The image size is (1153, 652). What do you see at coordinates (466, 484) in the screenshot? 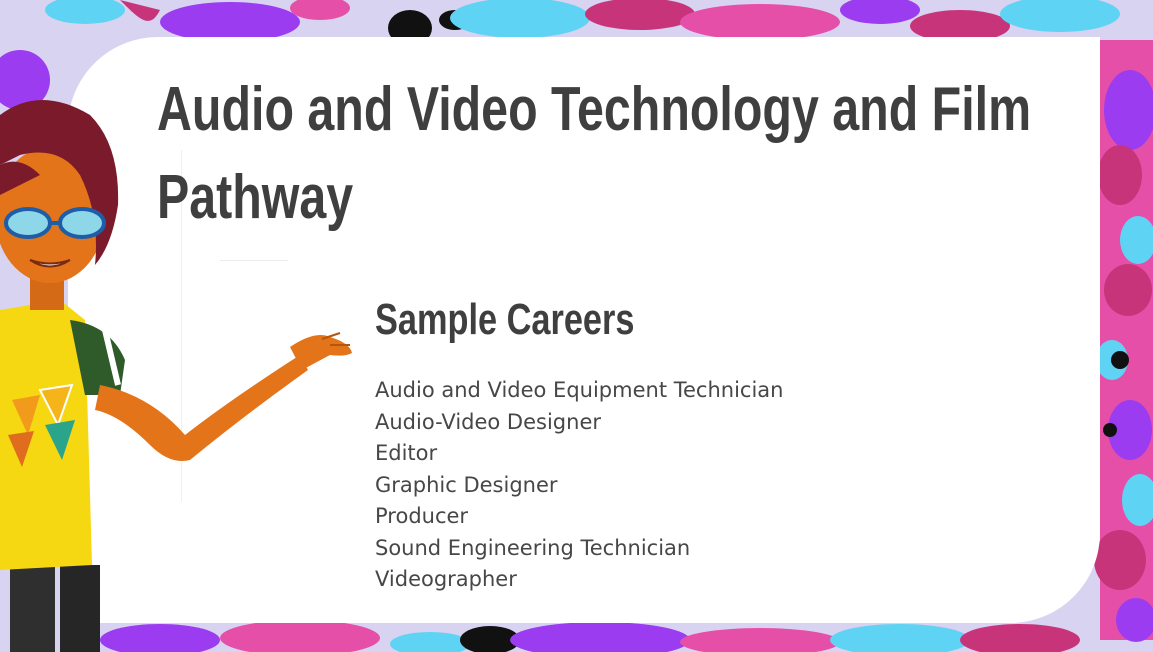
I see `list-item: Graphic Designer` at bounding box center [466, 484].